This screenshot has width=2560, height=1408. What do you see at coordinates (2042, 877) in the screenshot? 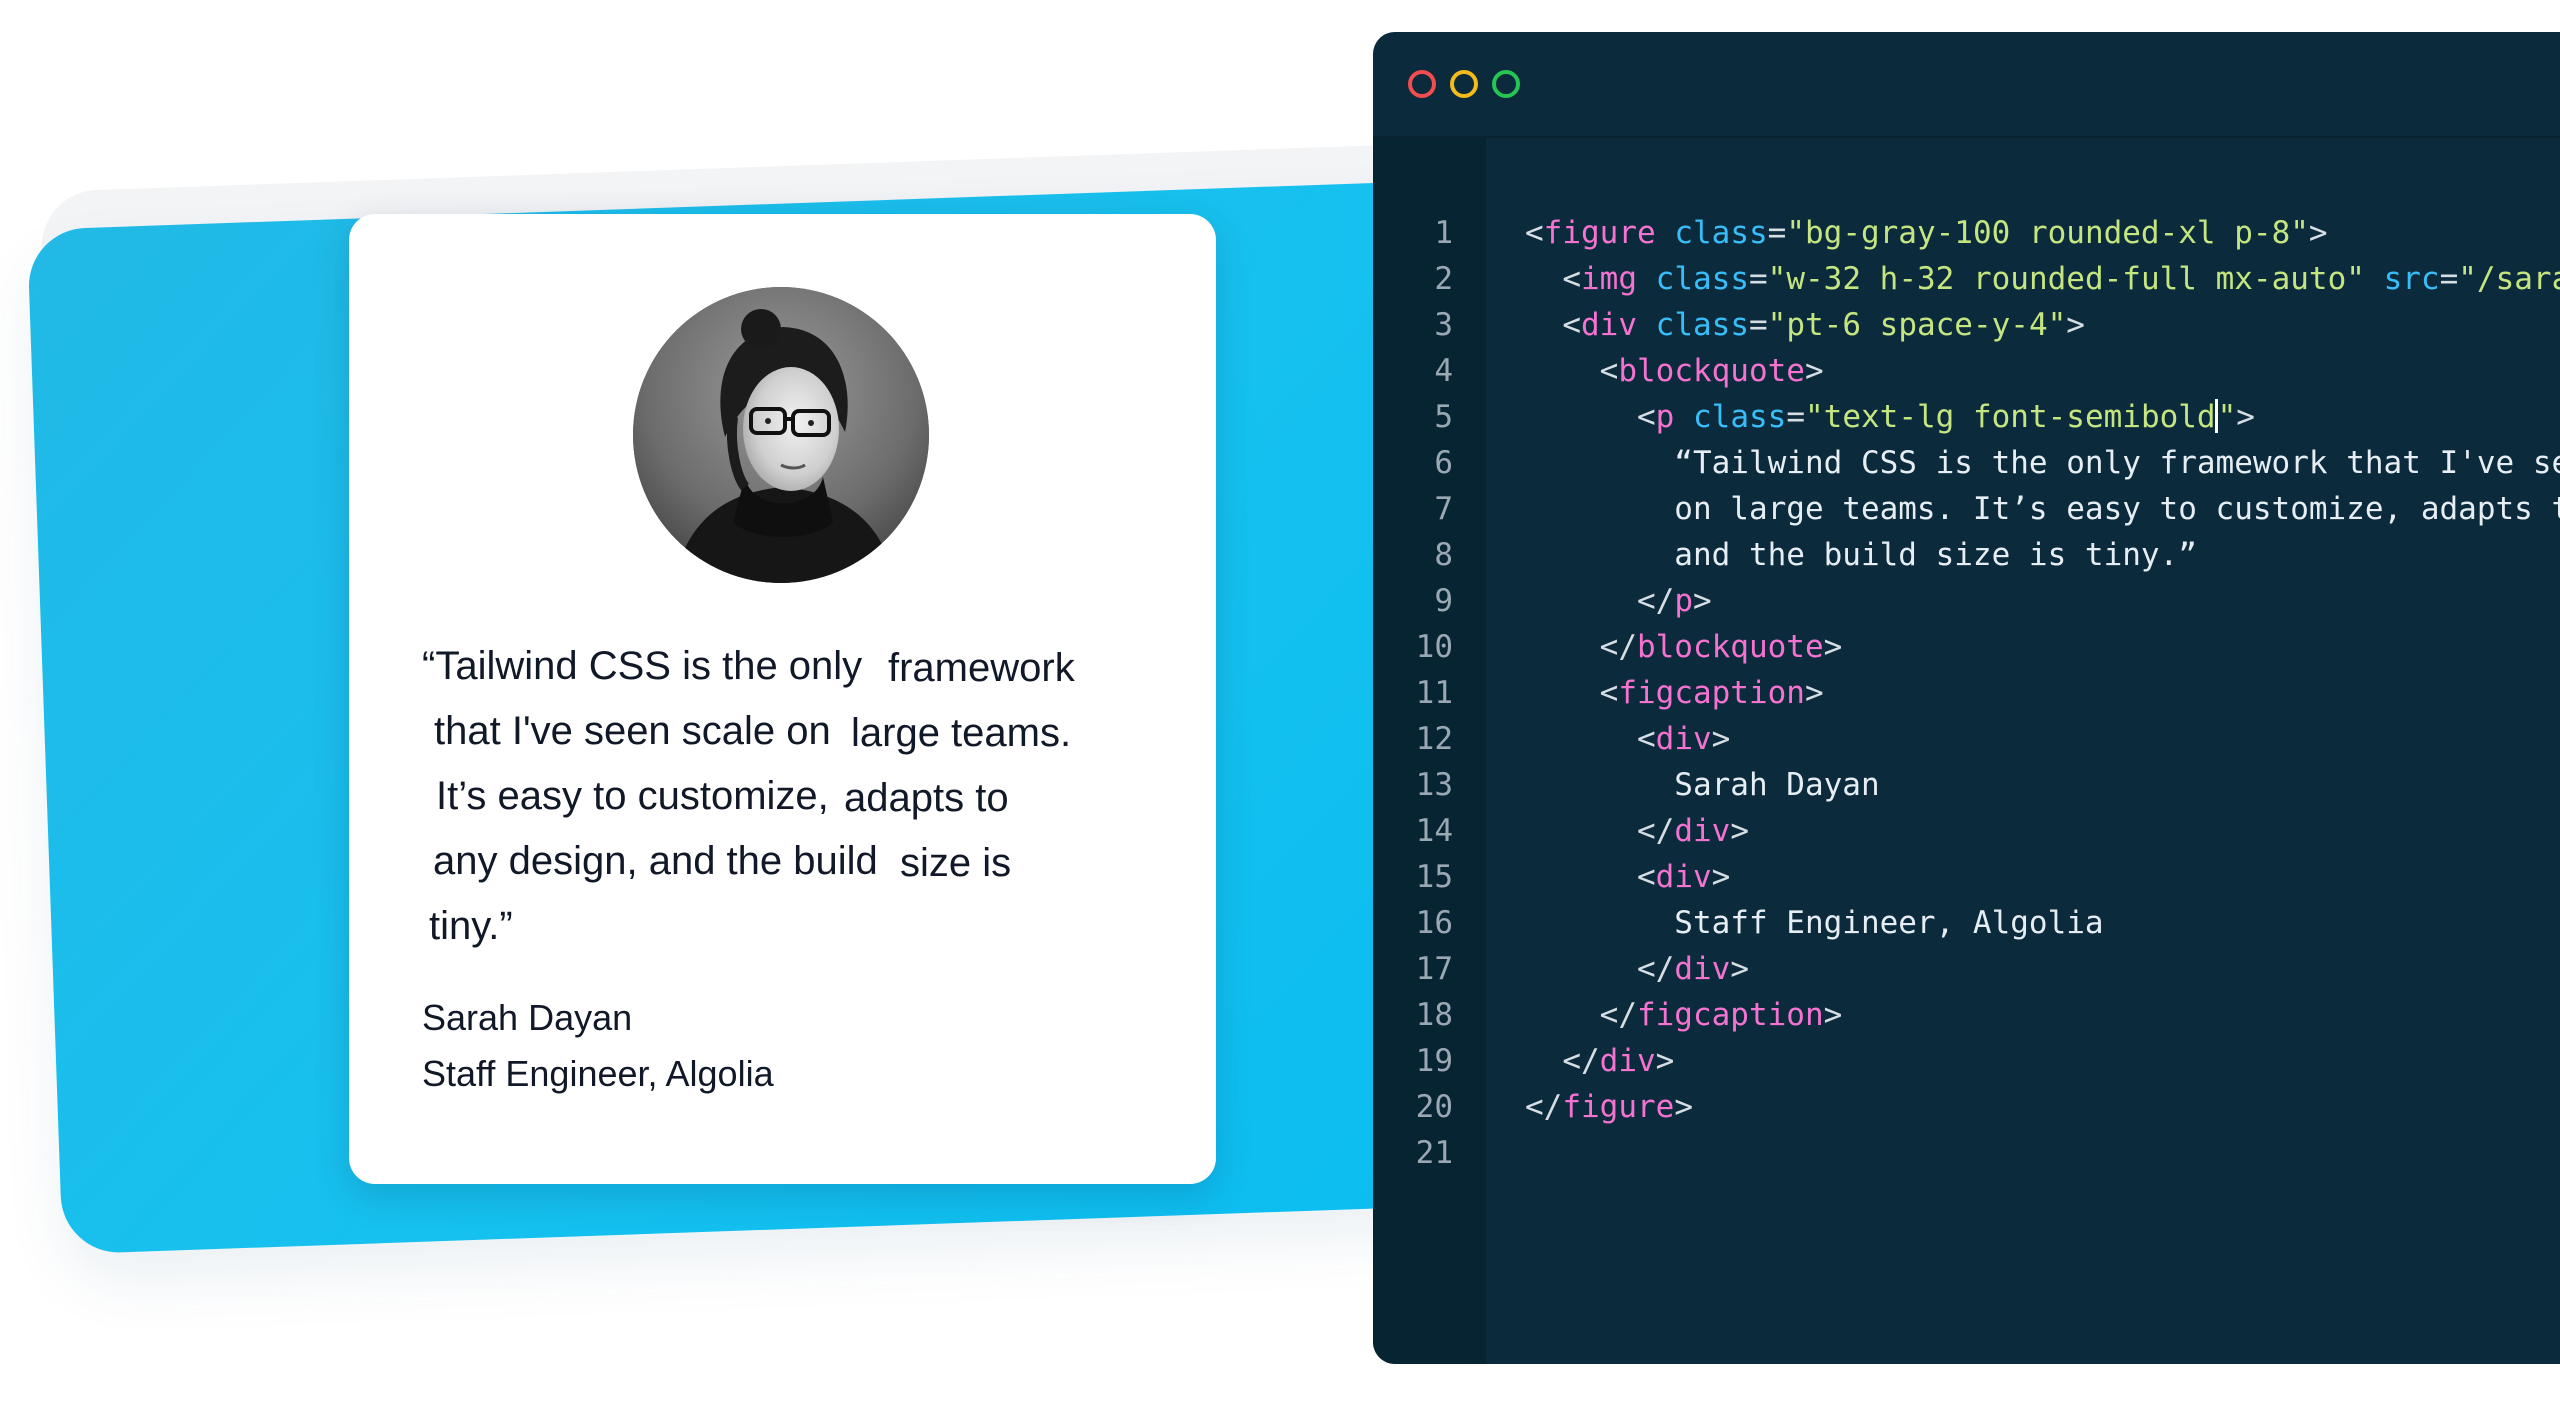
I see `code-line: <div>` at bounding box center [2042, 877].